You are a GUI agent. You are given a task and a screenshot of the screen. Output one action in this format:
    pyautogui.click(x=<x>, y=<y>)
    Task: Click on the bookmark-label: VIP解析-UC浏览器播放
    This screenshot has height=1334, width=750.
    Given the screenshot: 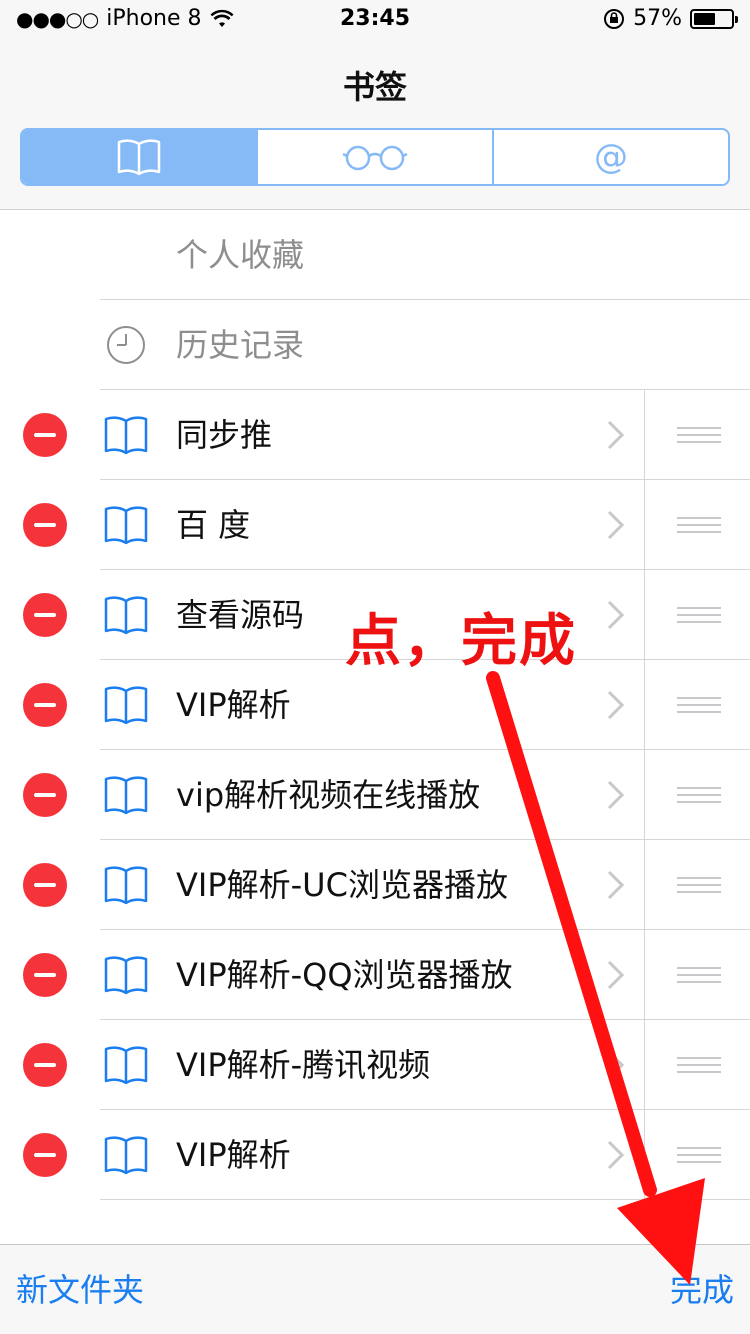 What is the action you would take?
    pyautogui.click(x=342, y=885)
    